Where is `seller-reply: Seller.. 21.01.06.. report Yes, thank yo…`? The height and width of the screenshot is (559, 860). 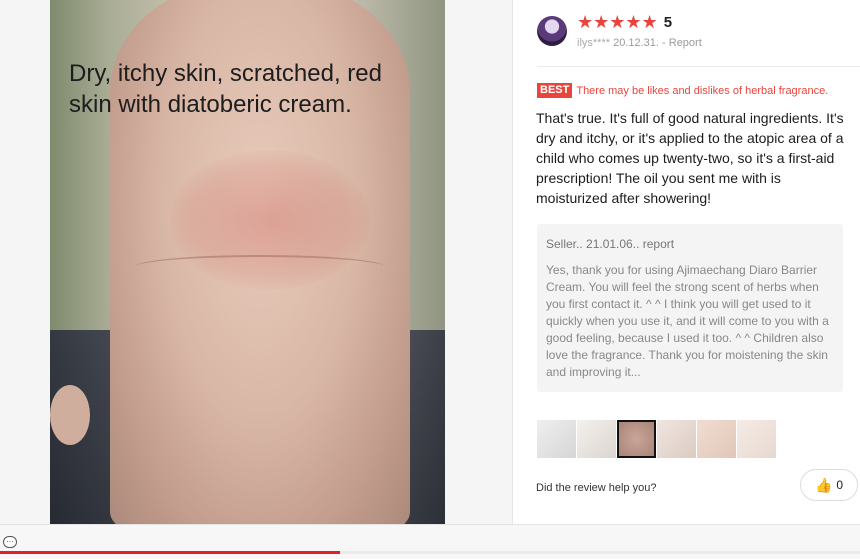 seller-reply: Seller.. 21.01.06.. report Yes, thank yo… is located at coordinates (690, 308).